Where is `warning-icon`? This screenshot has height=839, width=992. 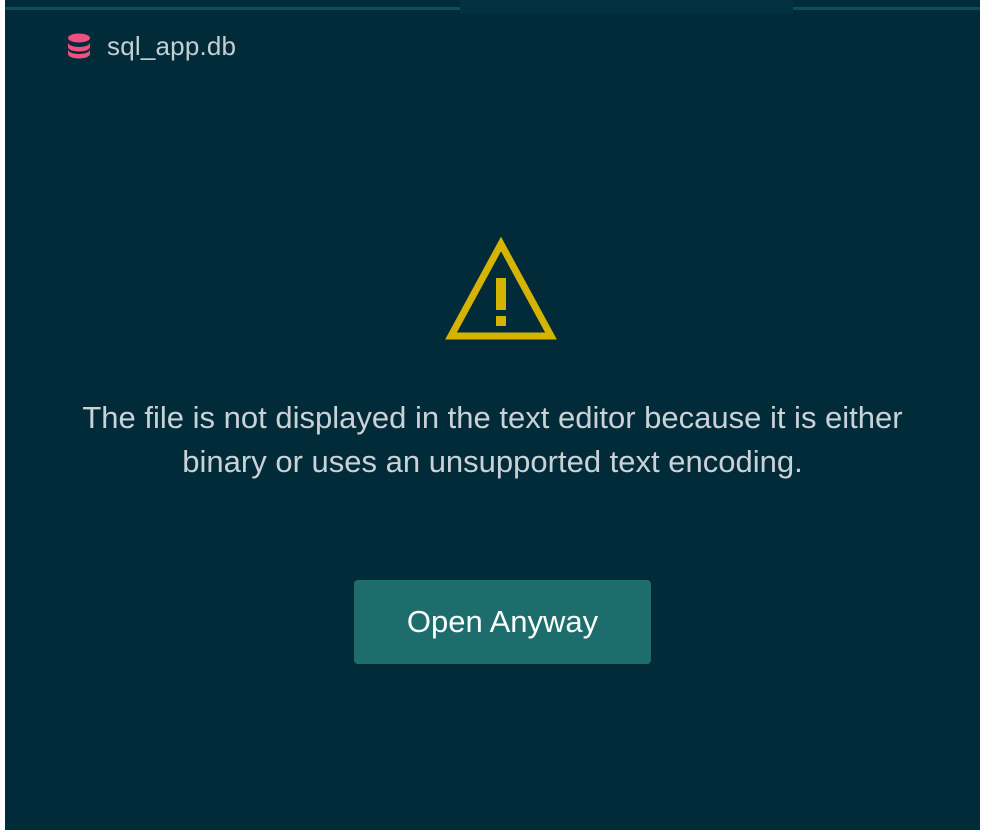
warning-icon is located at coordinates (501, 290).